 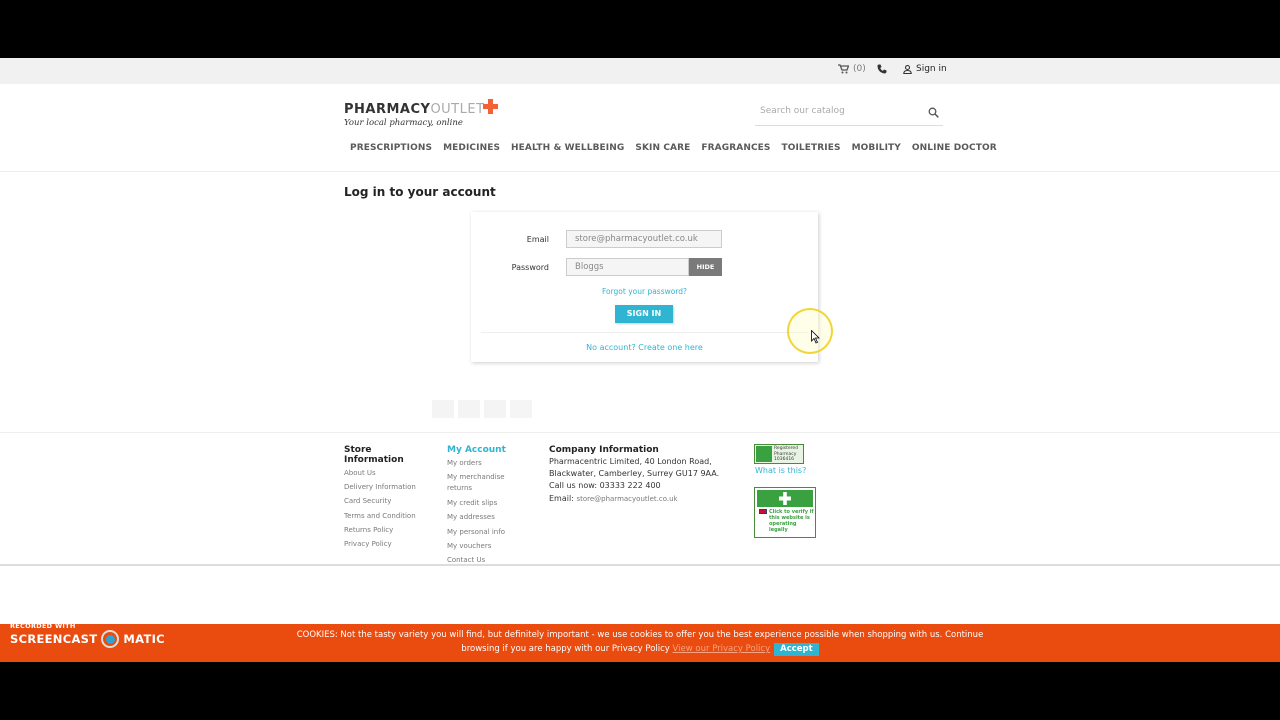 What do you see at coordinates (763, 511) in the screenshot?
I see `uk-flag-icon` at bounding box center [763, 511].